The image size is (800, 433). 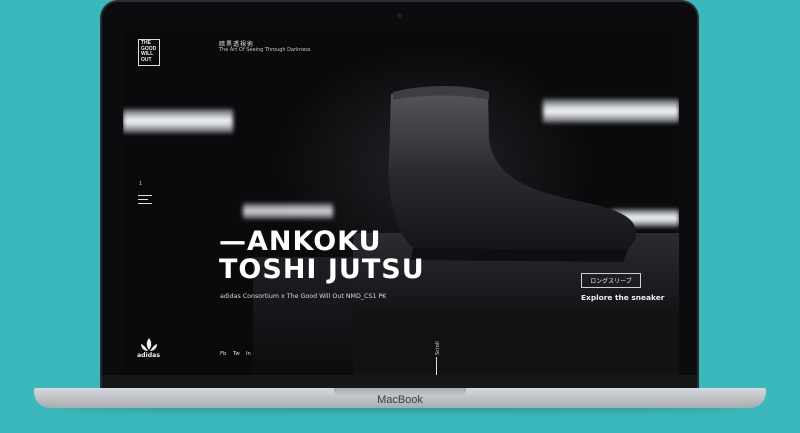 What do you see at coordinates (178, 121) in the screenshot?
I see `light-bar` at bounding box center [178, 121].